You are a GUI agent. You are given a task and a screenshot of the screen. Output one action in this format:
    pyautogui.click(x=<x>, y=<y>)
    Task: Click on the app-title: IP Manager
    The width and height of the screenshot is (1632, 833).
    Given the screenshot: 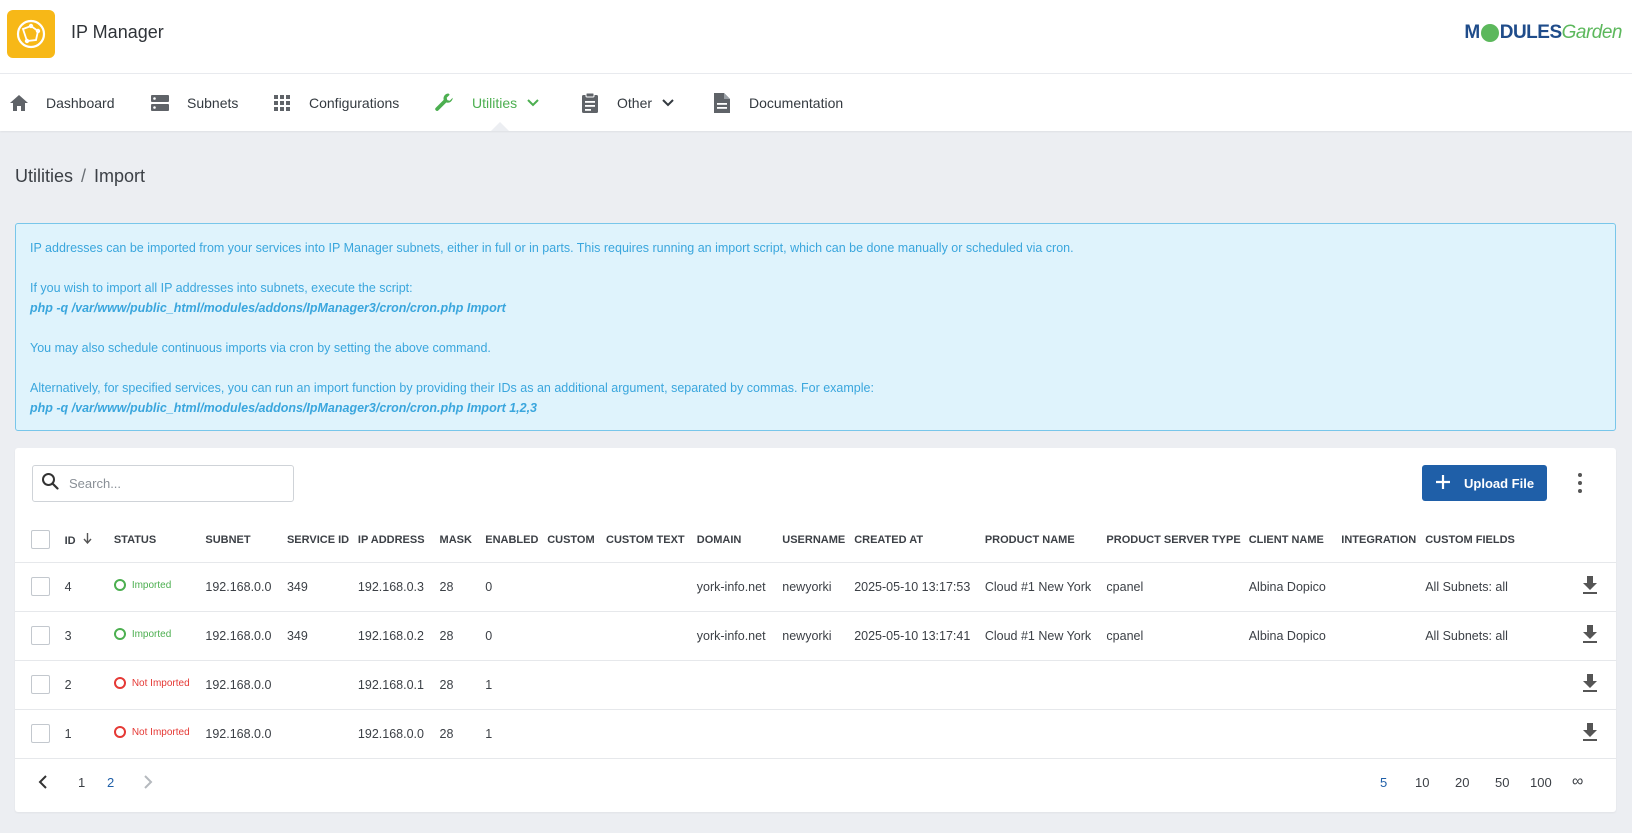 What is the action you would take?
    pyautogui.click(x=117, y=32)
    